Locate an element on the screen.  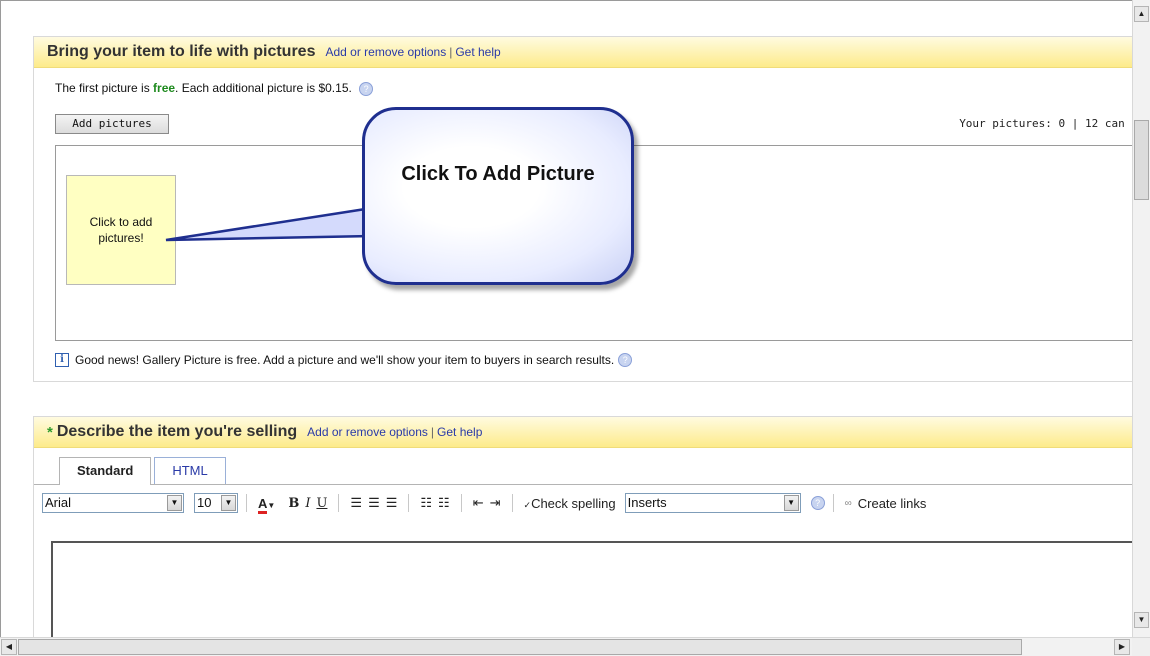
align-left-icon: ☰ is located at coordinates (356, 503).